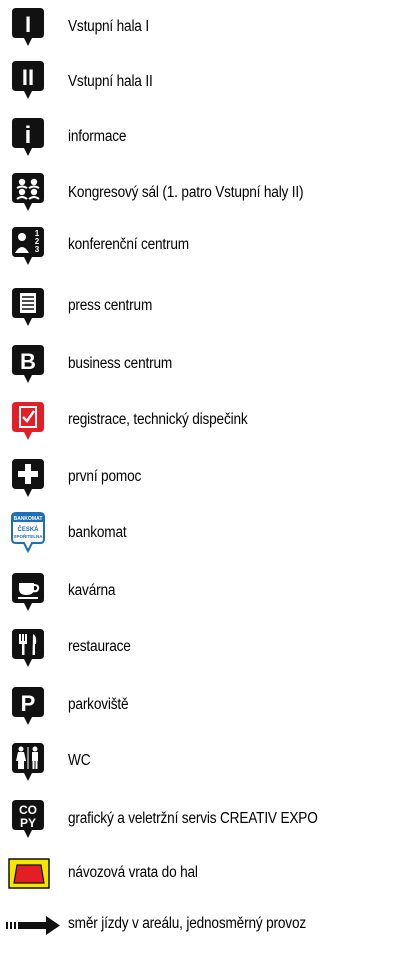 The height and width of the screenshot is (954, 396). I want to click on legend-item: B business centrum, so click(198, 365).